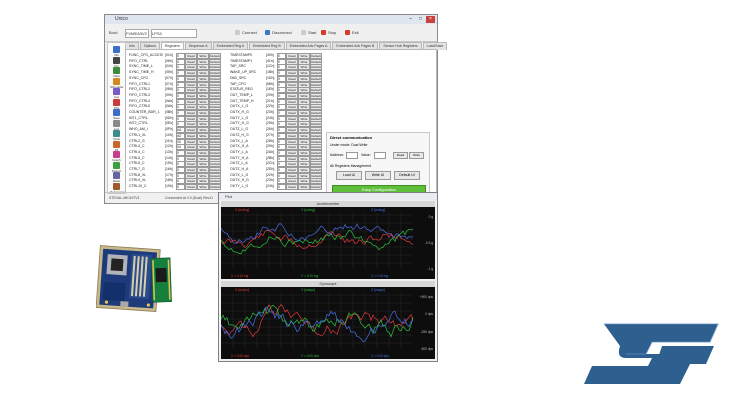 This screenshot has width=750, height=420. I want to click on board-select: FVMEA3V2, so click(137, 33).